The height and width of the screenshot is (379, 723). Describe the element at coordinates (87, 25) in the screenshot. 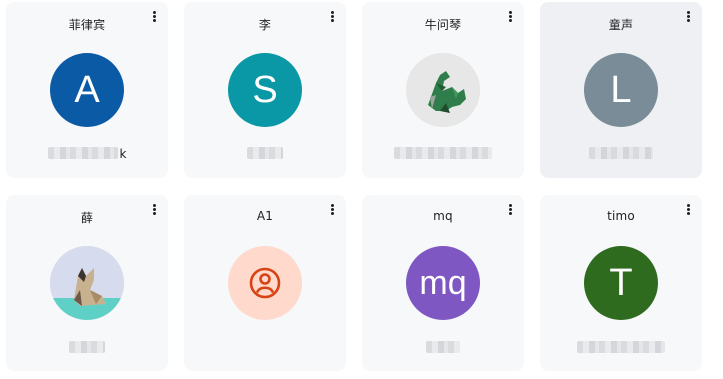

I see `account-name: 菲律宾` at that location.